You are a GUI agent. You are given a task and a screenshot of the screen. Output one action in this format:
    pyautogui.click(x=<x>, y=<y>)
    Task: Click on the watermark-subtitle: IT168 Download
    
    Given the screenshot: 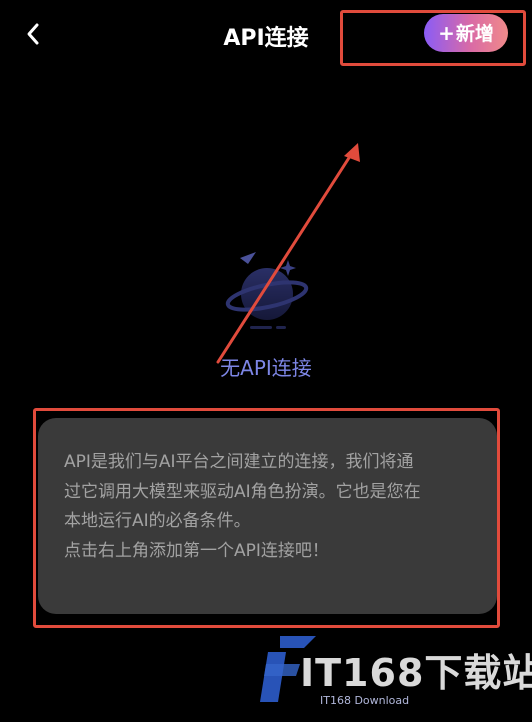 What is the action you would take?
    pyautogui.click(x=365, y=700)
    